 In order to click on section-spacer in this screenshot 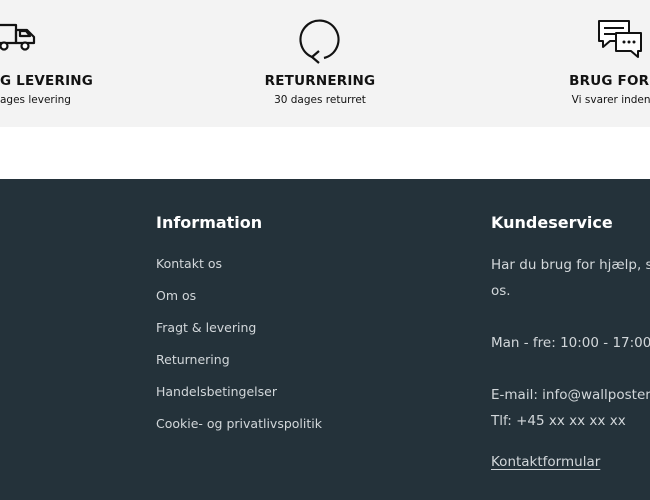, I will do `click(325, 153)`.